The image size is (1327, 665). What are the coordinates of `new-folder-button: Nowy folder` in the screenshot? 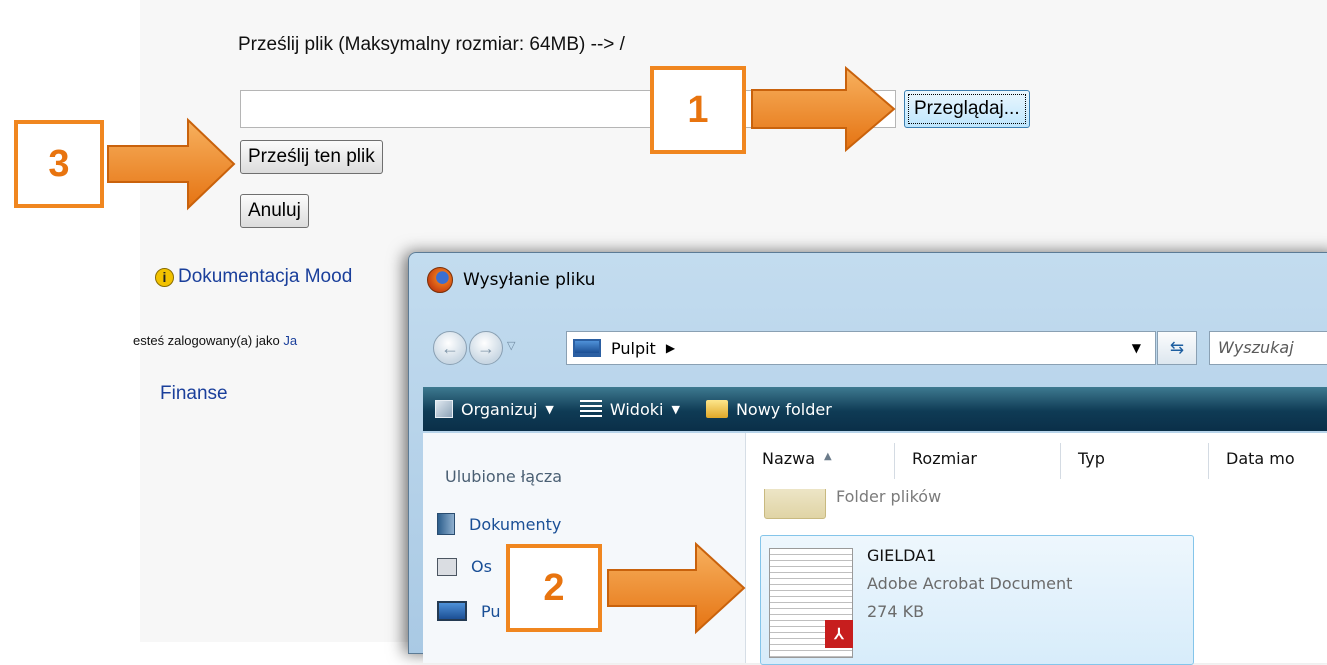 It's located at (768, 409).